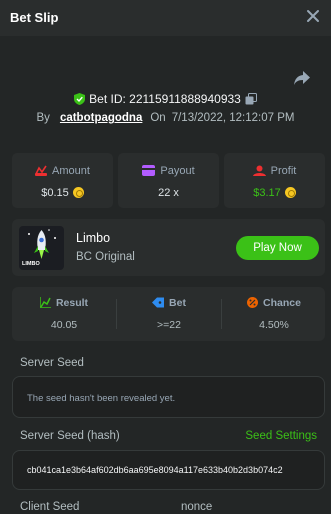 The image size is (331, 514). I want to click on result-icon, so click(45, 302).